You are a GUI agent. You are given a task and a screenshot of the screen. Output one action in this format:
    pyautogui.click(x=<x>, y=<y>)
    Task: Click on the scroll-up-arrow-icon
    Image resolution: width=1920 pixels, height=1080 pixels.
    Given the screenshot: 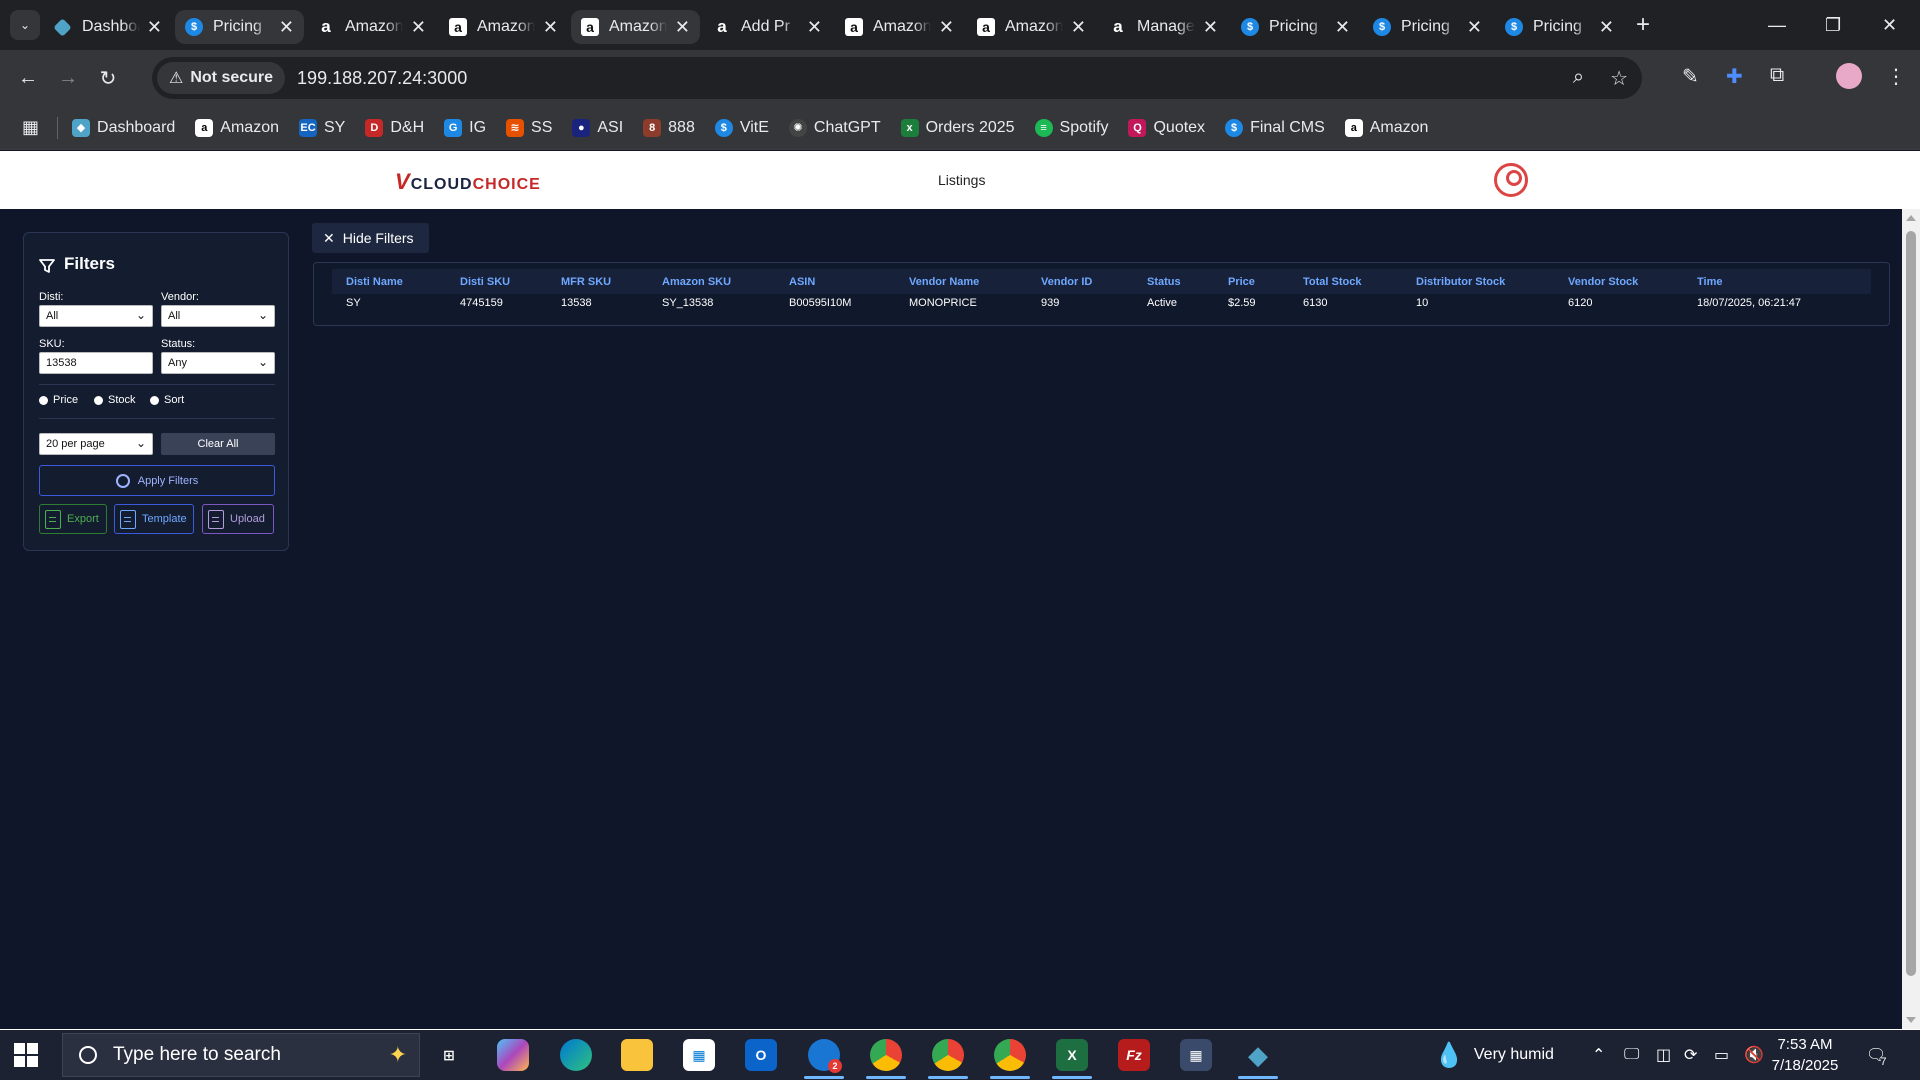 What is the action you would take?
    pyautogui.click(x=1911, y=218)
    